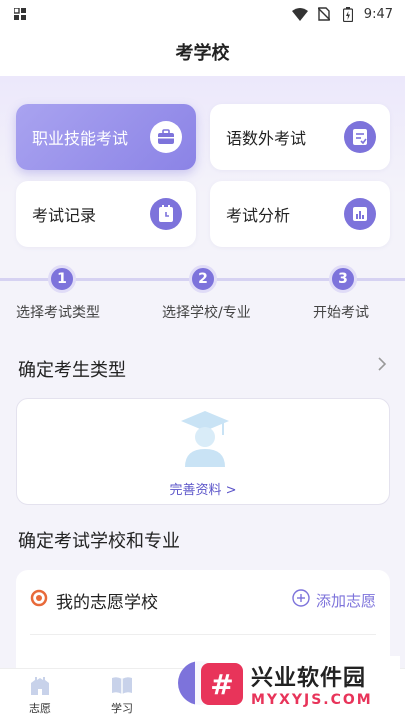  I want to click on watermark: # 兴业软件园 MYXYJS.COM, so click(297, 684).